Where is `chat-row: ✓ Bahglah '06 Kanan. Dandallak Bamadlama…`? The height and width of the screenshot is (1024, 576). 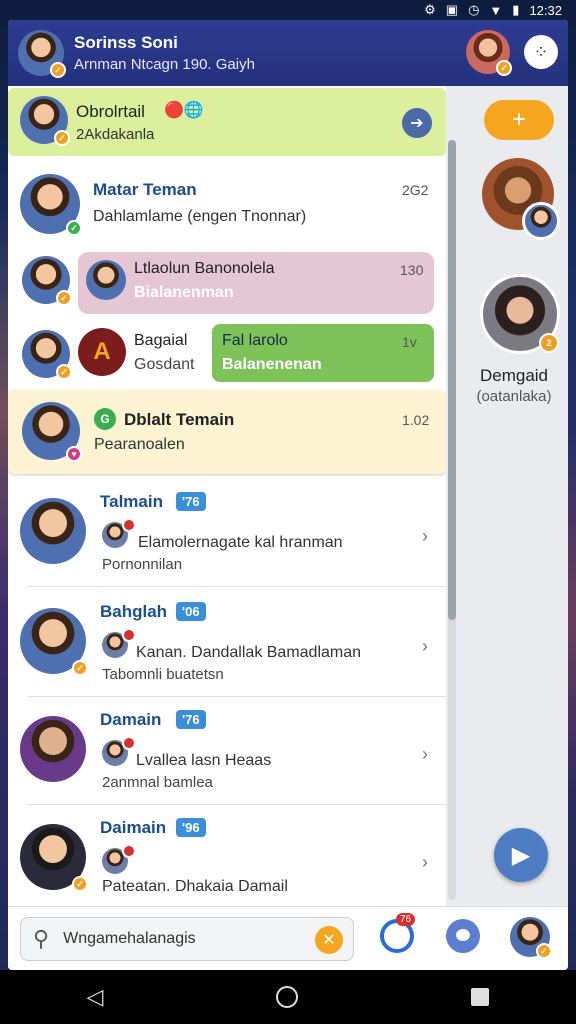 chat-row: ✓ Bahglah '06 Kanan. Dandallak Bamadlama… is located at coordinates (227, 644).